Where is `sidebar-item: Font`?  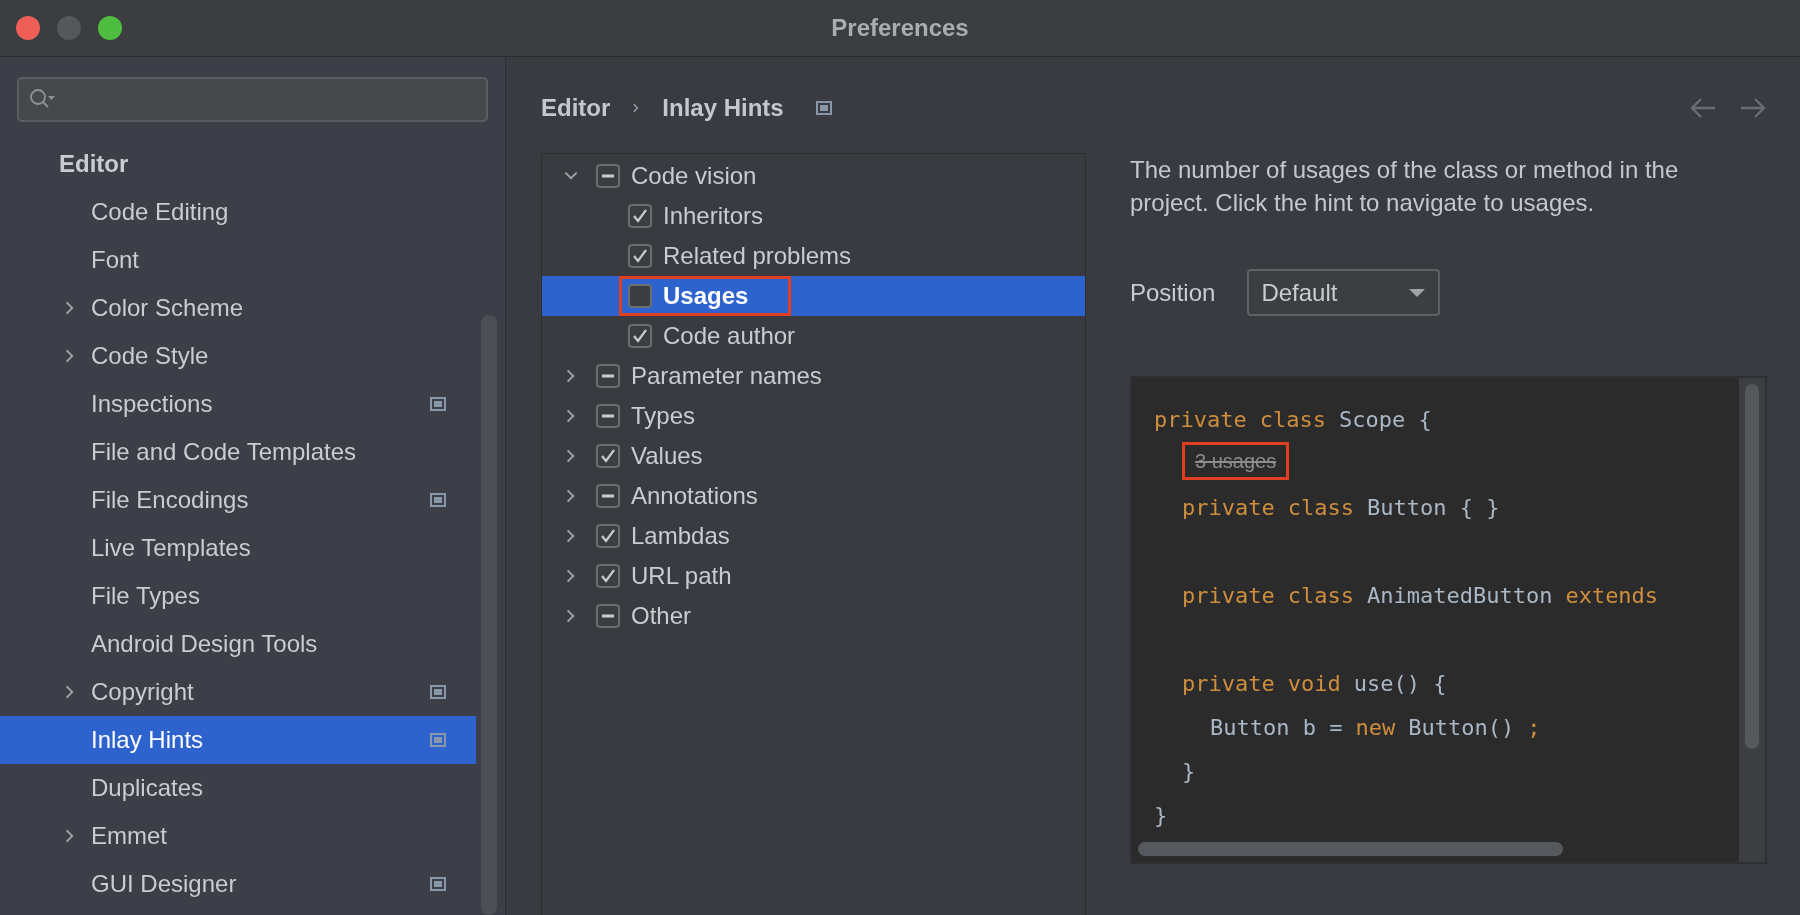 sidebar-item: Font is located at coordinates (238, 260).